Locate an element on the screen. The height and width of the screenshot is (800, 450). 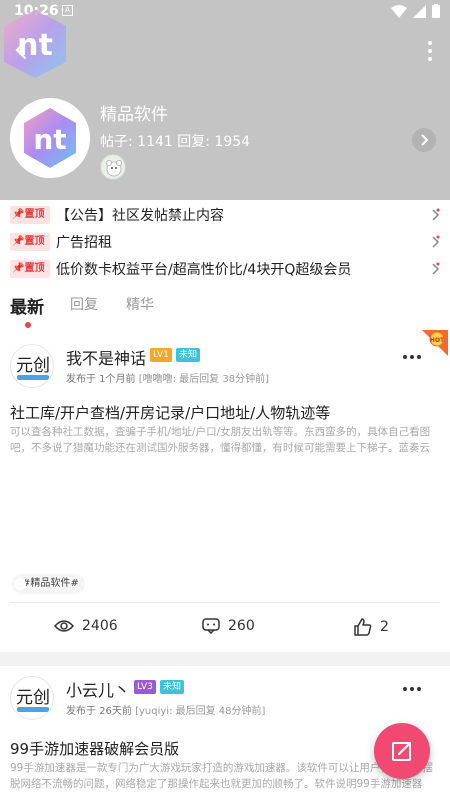
pinned-text: 低价数卡权益平台/超高性价比/4块开Q超级会员 is located at coordinates (204, 270).